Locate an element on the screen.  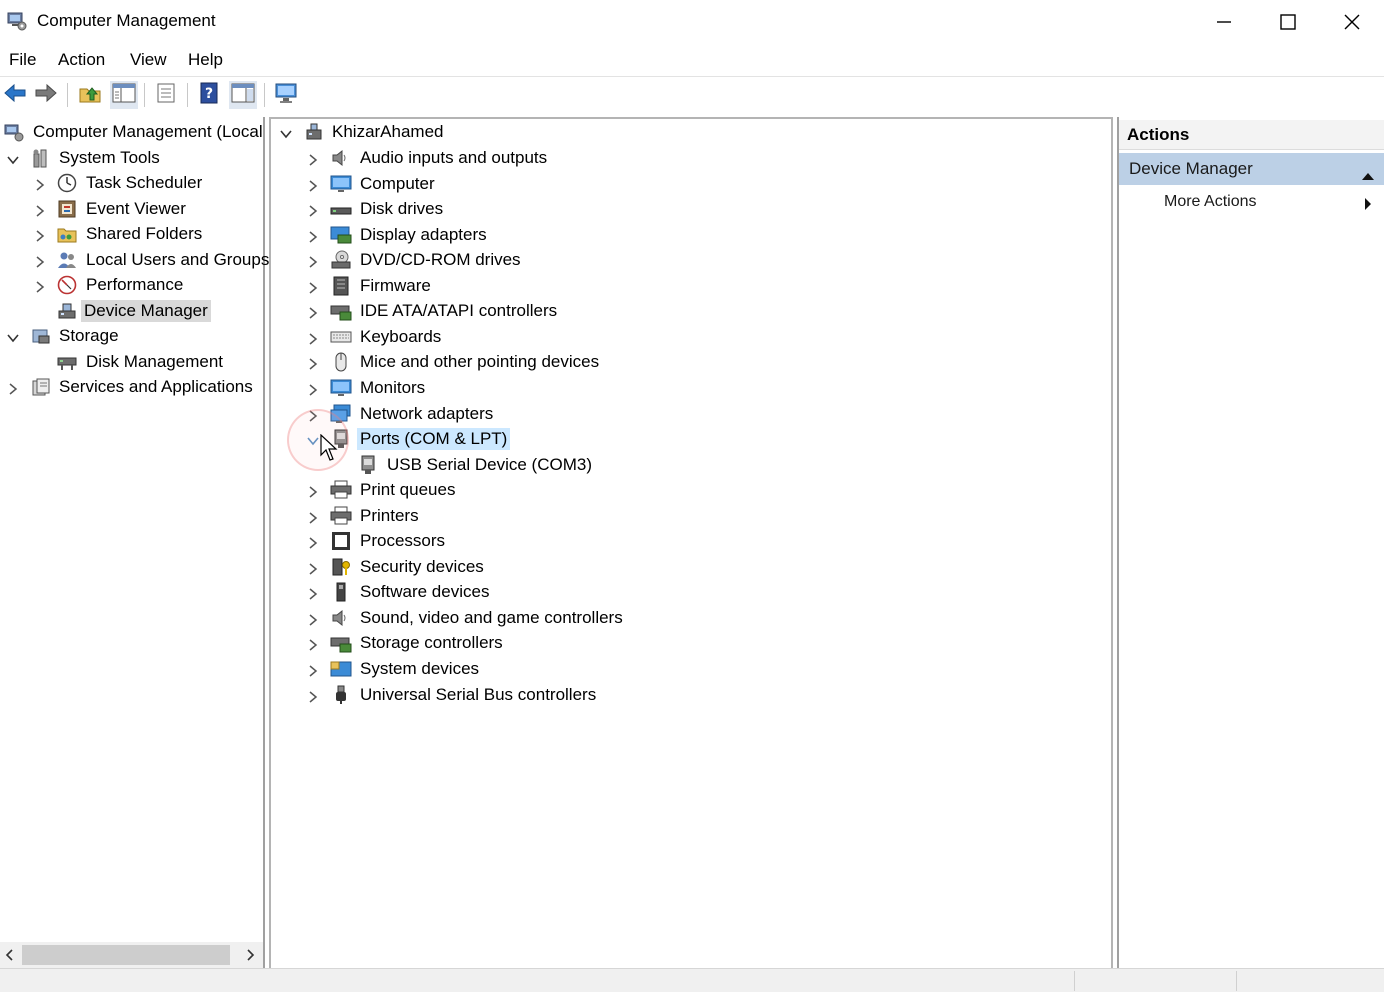
menu-help: Help is located at coordinates (205, 60).